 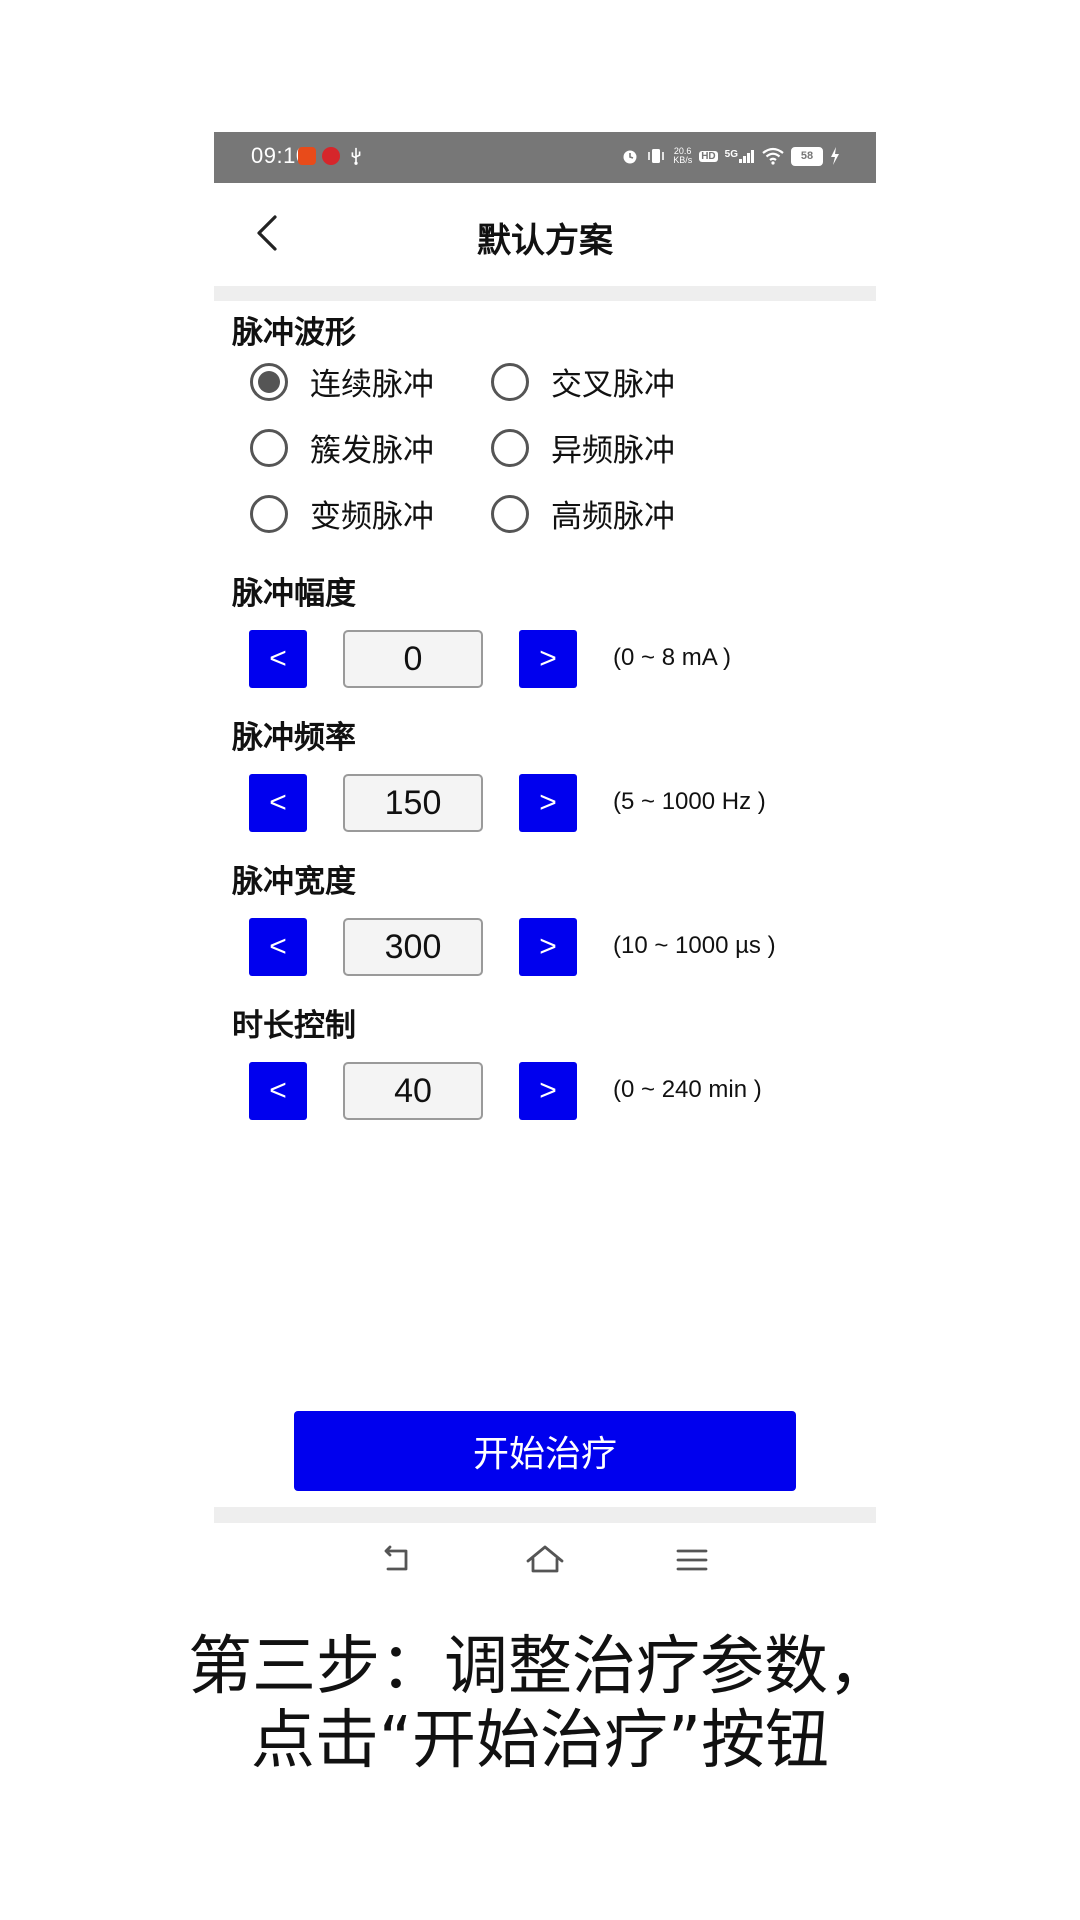 I want to click on menu-icon, so click(x=692, y=1560).